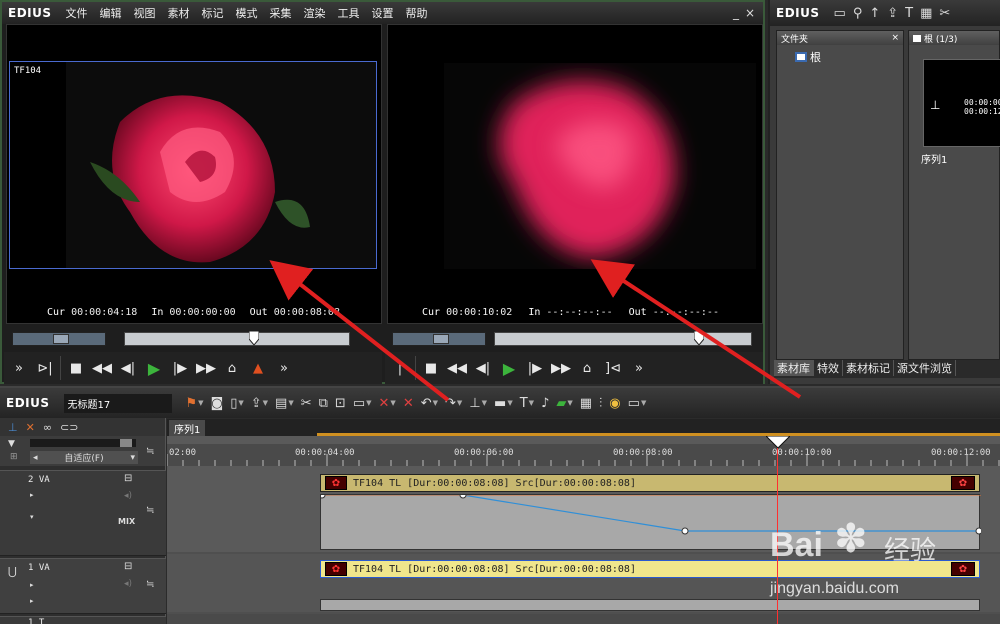  What do you see at coordinates (323, 403) in the screenshot?
I see `copy-icon: ⧉` at bounding box center [323, 403].